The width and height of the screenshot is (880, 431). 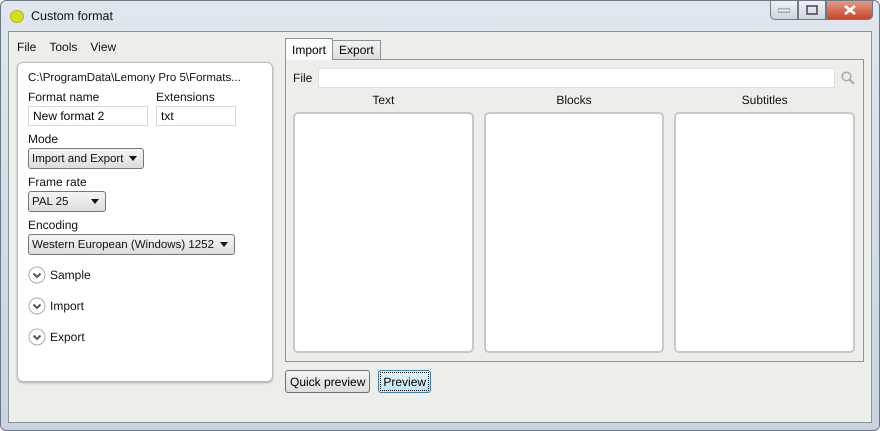 I want to click on field-label: Format name, so click(x=64, y=97).